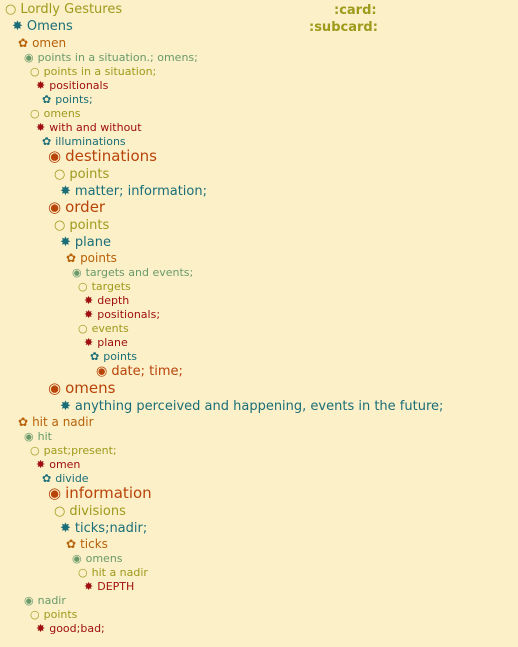 The image size is (518, 647). I want to click on outline-item: ✿ omen, so click(42, 43).